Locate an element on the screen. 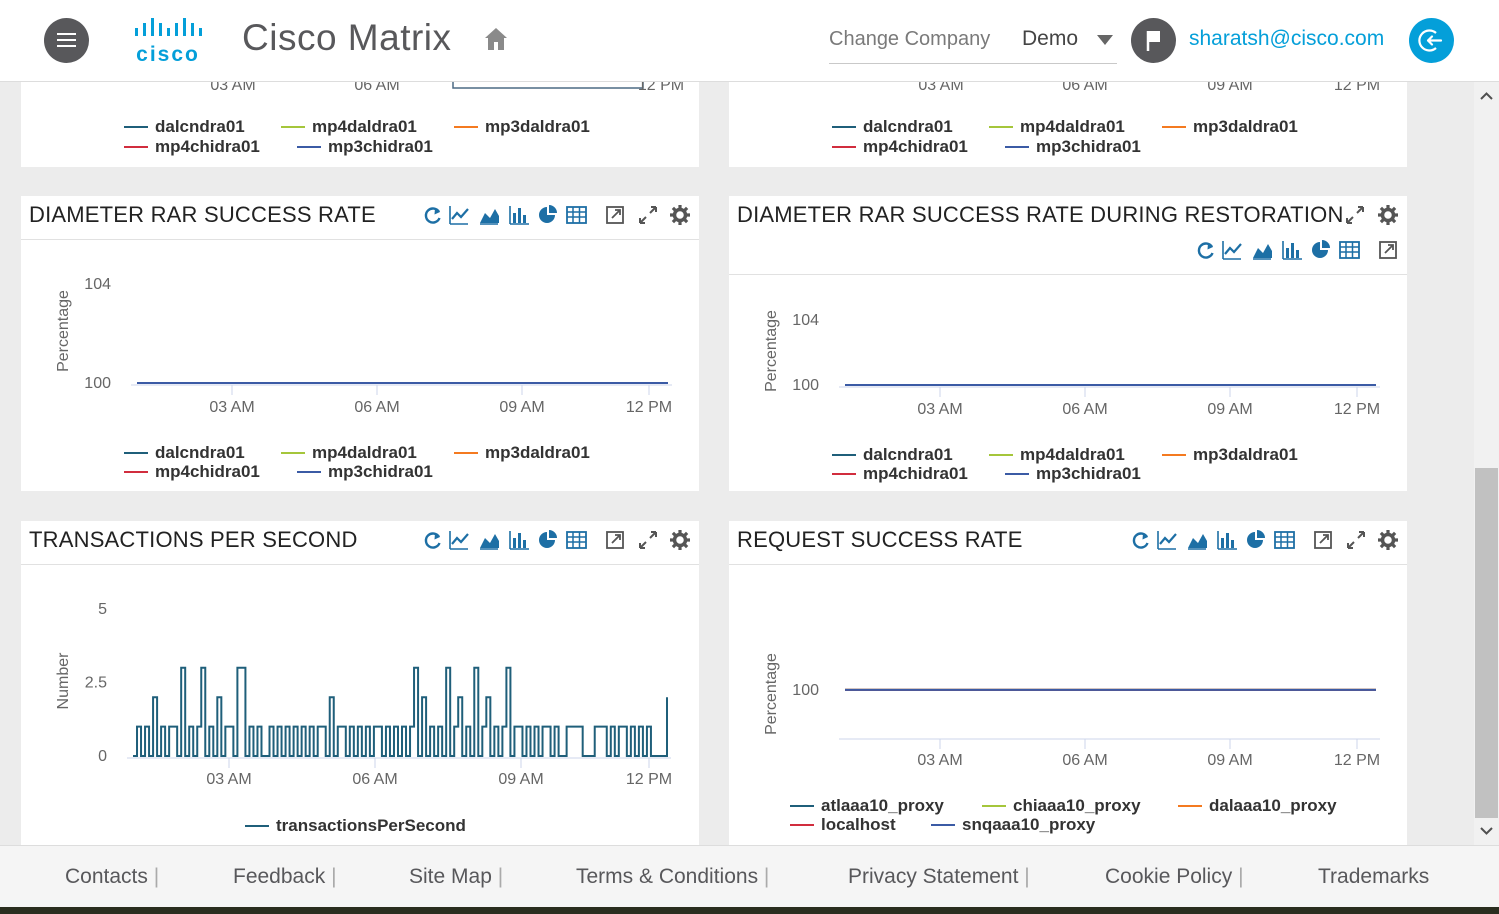  partial-x-axis: 03 AM 06 AM 09 AM 12 PM is located at coordinates (1149, 88).